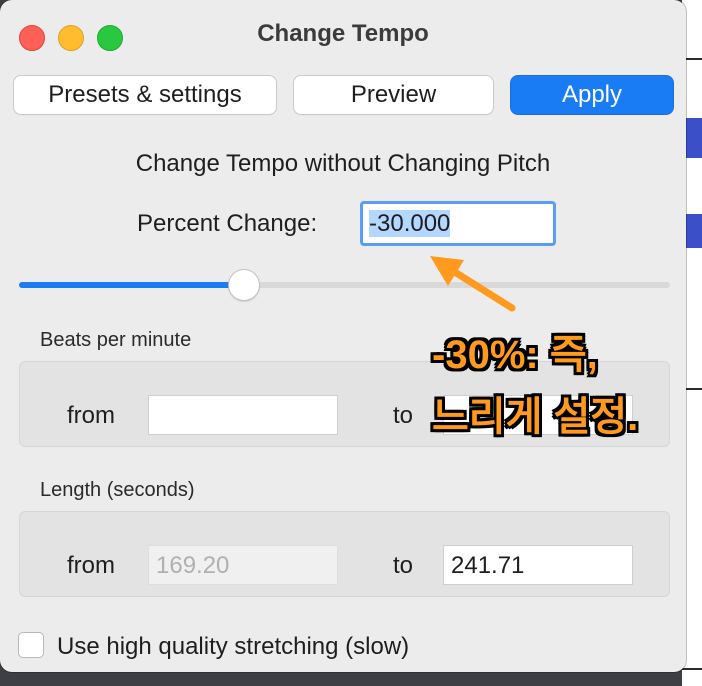 The height and width of the screenshot is (686, 702). I want to click on window-title: Change Tempo, so click(343, 33).